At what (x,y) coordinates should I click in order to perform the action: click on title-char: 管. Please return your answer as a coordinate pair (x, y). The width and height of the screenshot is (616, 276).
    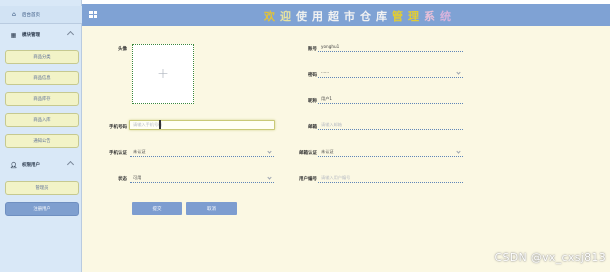
    Looking at the image, I should click on (400, 16).